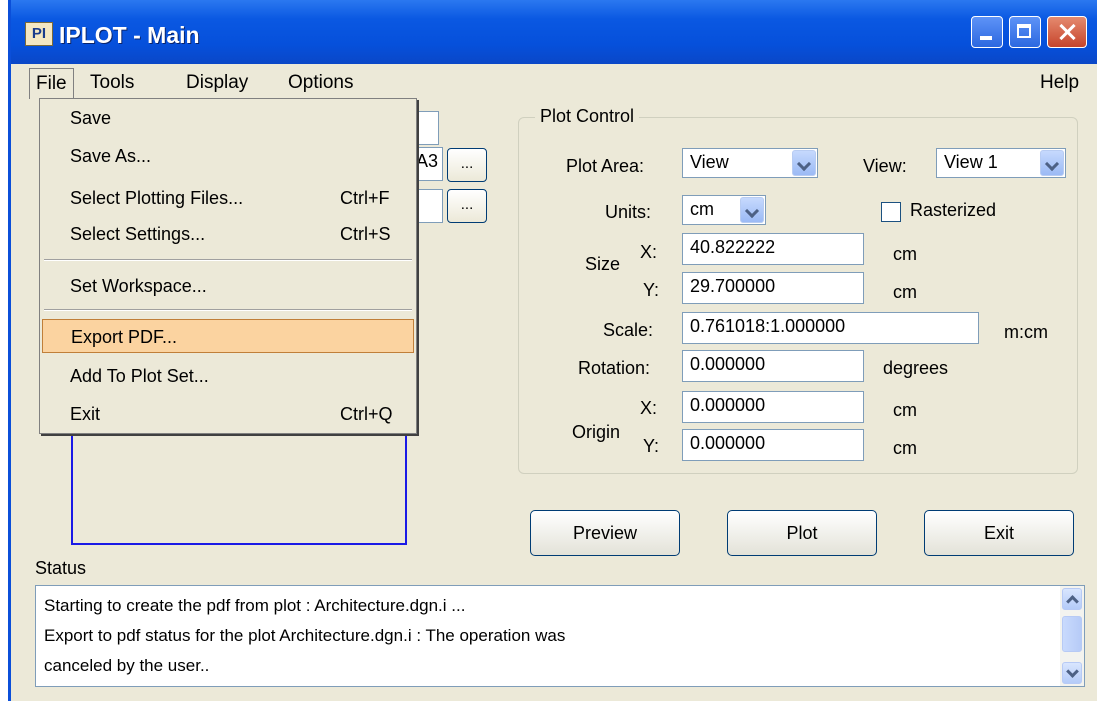 This screenshot has height=701, width=1097. What do you see at coordinates (702, 209) in the screenshot?
I see `units-value: cm` at bounding box center [702, 209].